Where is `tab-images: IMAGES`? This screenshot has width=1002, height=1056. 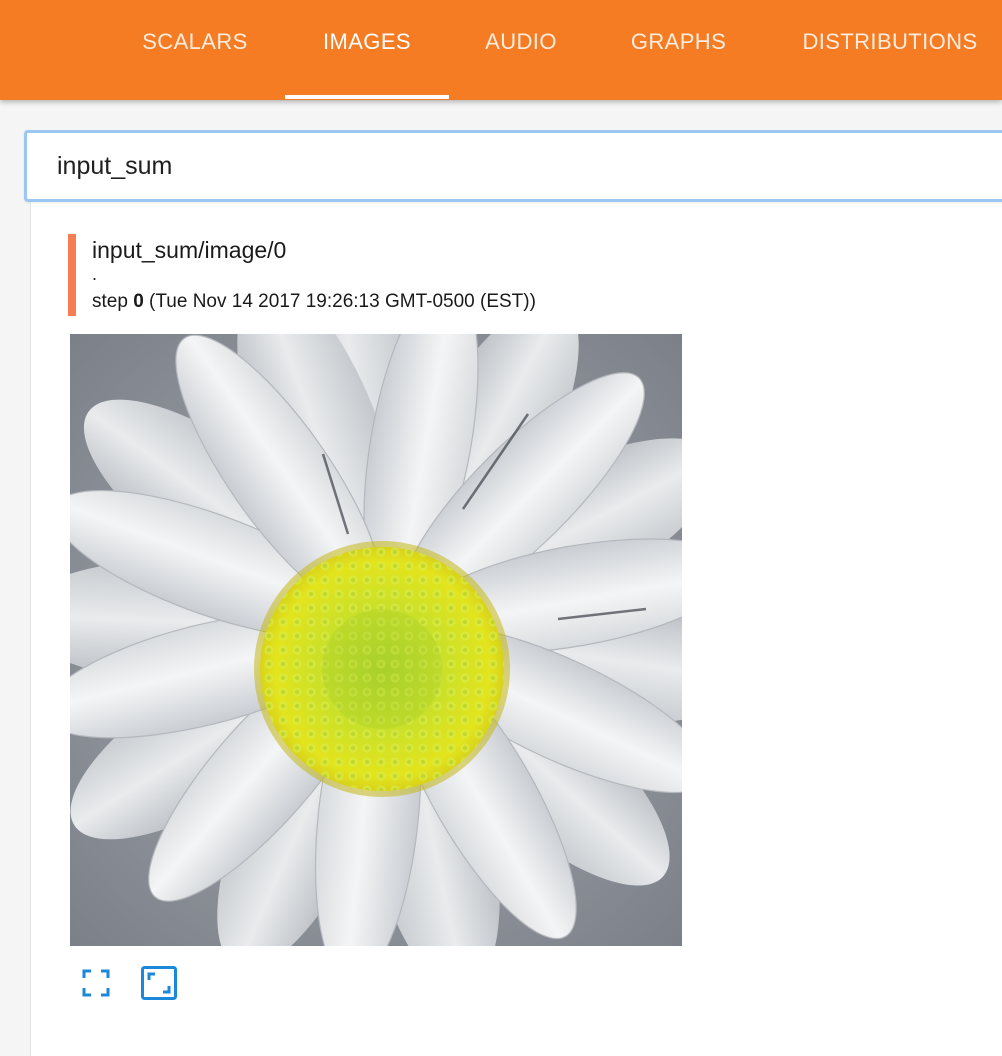
tab-images: IMAGES is located at coordinates (367, 50).